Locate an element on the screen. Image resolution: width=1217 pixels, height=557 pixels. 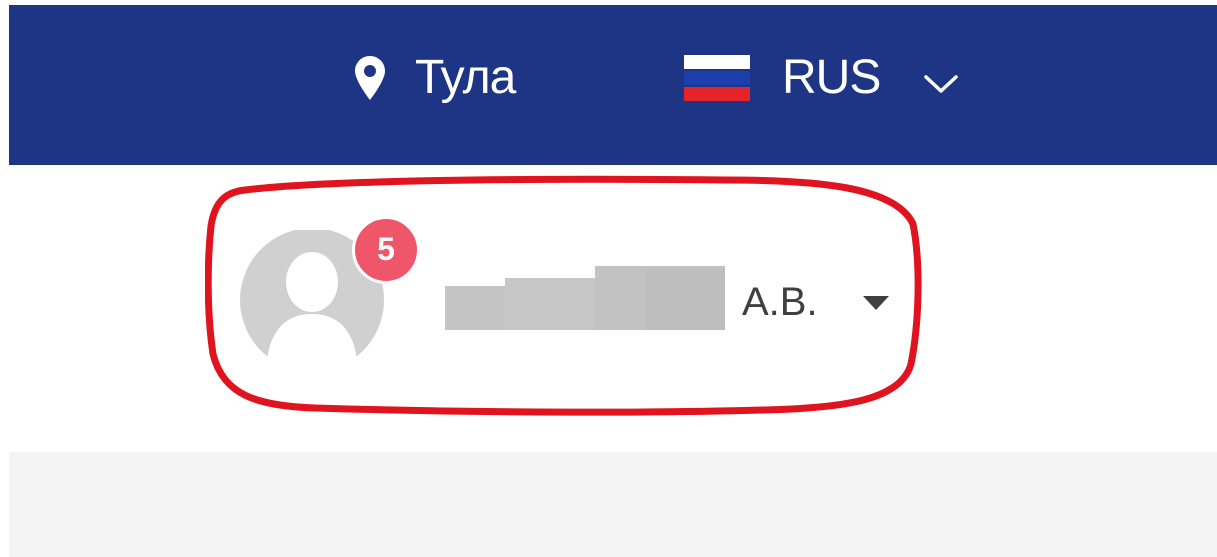
city-label: Тула is located at coordinates (465, 77).